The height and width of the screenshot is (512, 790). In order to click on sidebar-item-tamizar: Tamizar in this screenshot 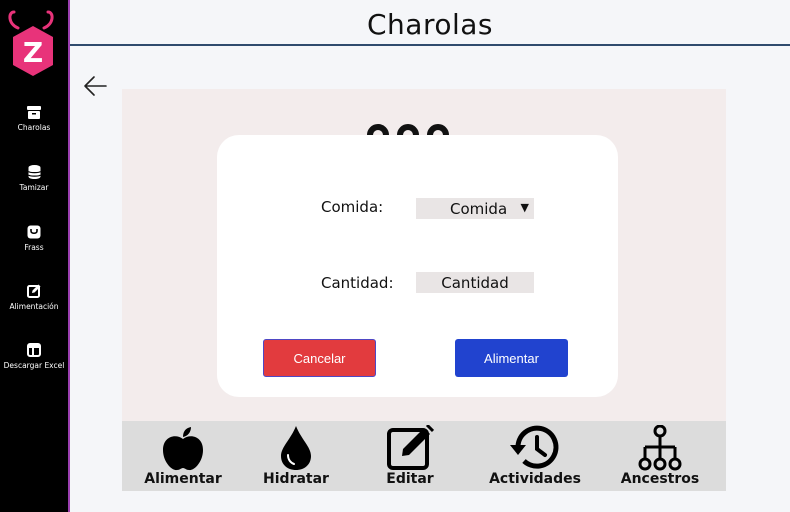, I will do `click(34, 178)`.